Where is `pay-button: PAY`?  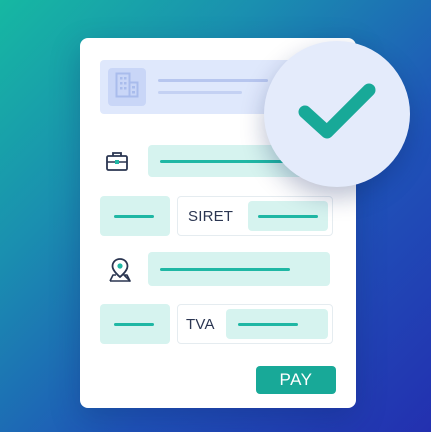 pay-button: PAY is located at coordinates (296, 380).